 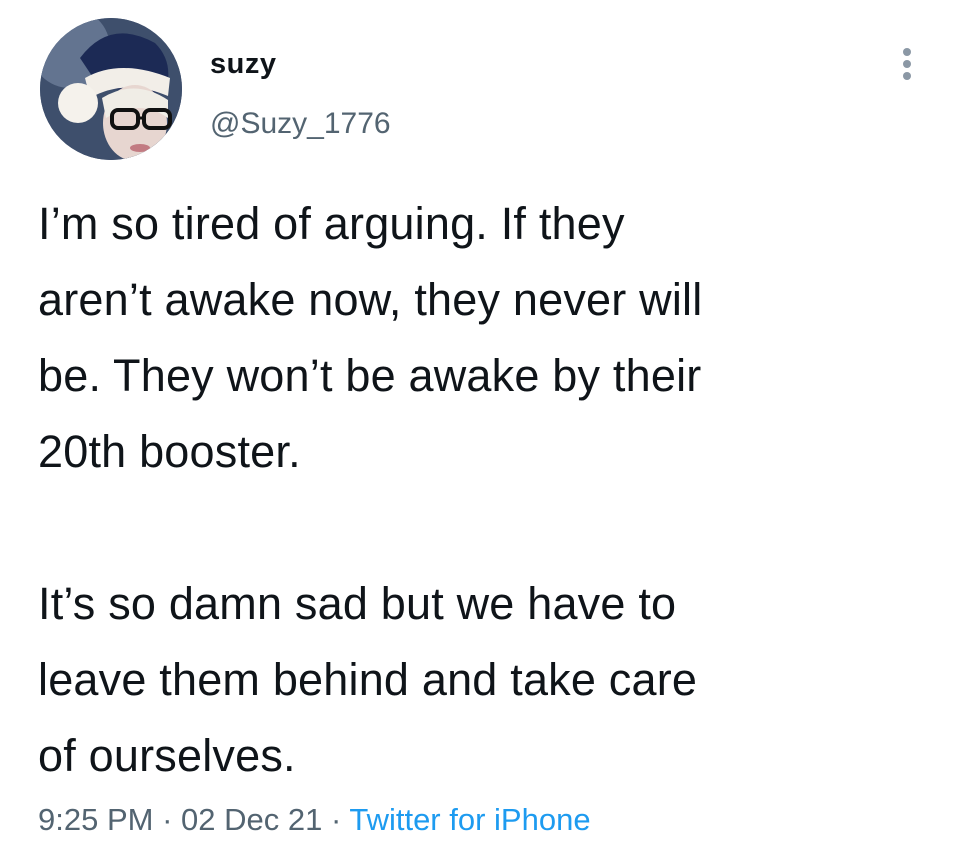 I want to click on tweet-date: 02 Dec 21, so click(x=251, y=819).